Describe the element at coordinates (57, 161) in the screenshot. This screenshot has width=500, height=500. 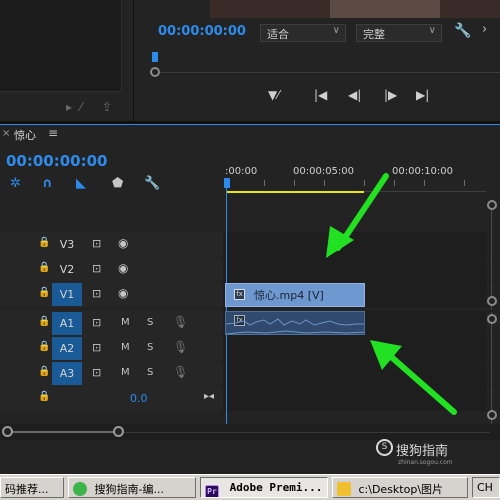
I see `timeline-timecode: 00:00:00:00` at that location.